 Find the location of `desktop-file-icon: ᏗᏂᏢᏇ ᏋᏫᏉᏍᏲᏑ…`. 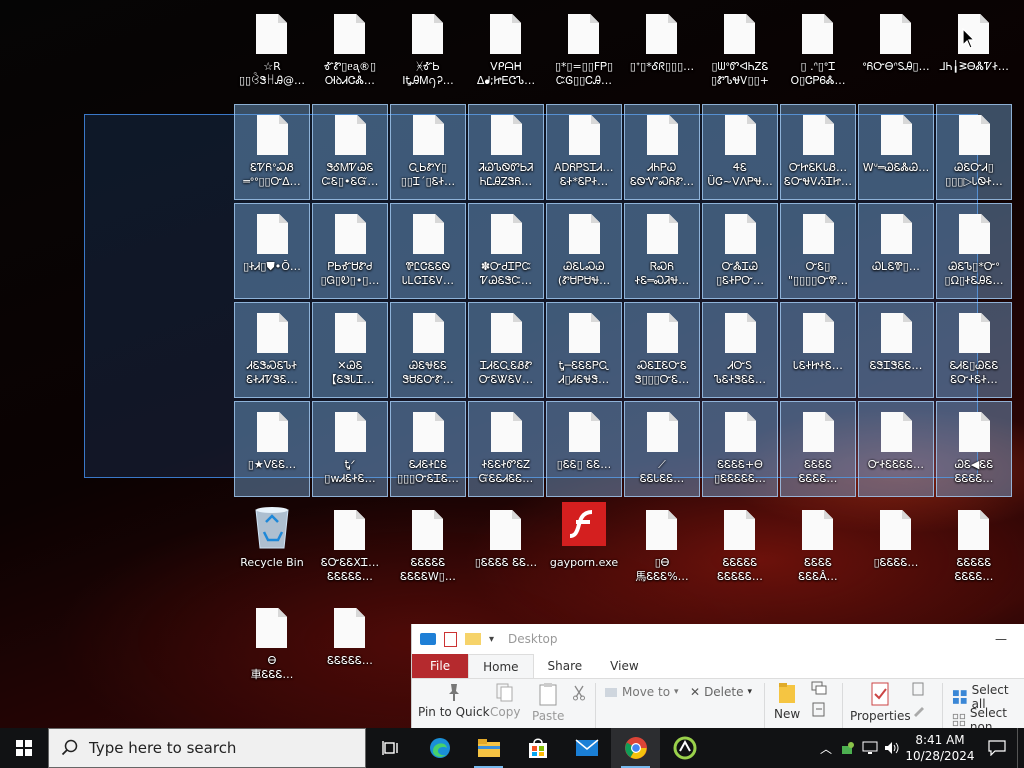

desktop-file-icon: ᏗᏂᏢᏇ ᏋᏫᏉᏍᏲᏑ… is located at coordinates (662, 152).